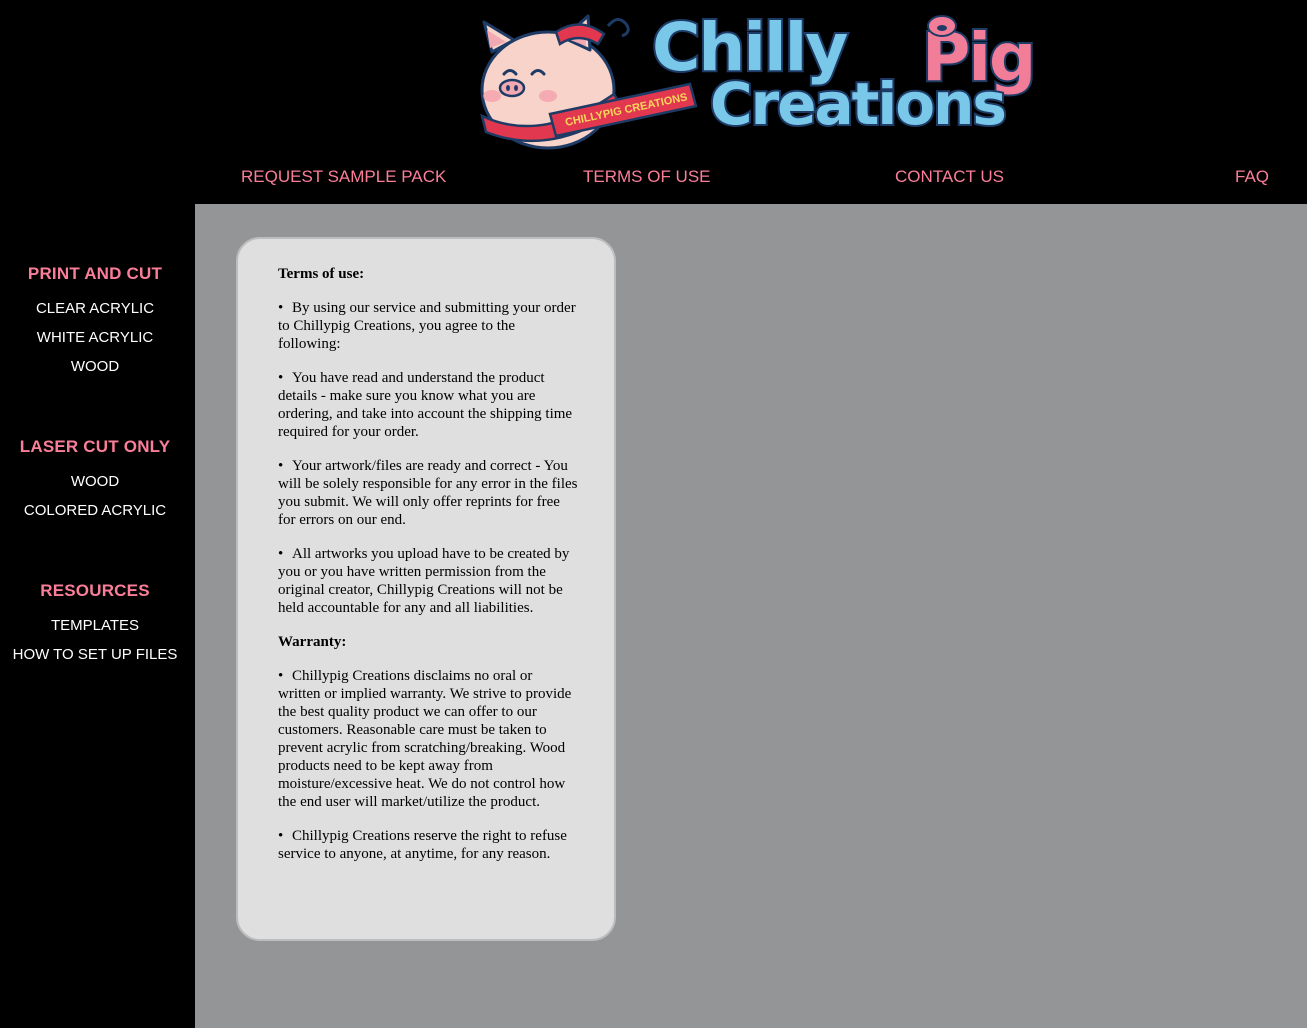 The width and height of the screenshot is (1307, 1028). I want to click on sidebar-item-how-to-set-up-files: HOW TO SET UP FILES, so click(95, 655).